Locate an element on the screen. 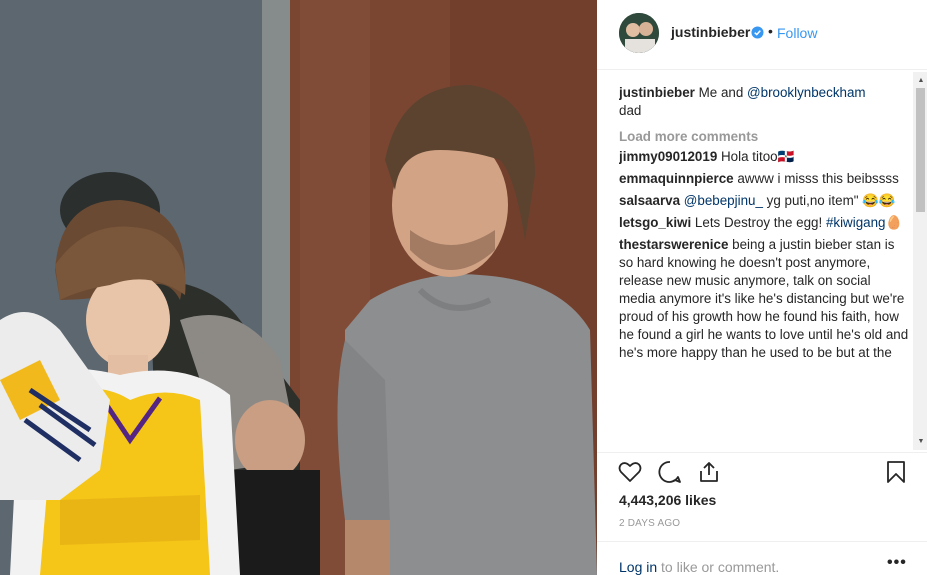 This screenshot has height=575, width=927. comment-text: Hola titoo🇩🇴 is located at coordinates (758, 156).